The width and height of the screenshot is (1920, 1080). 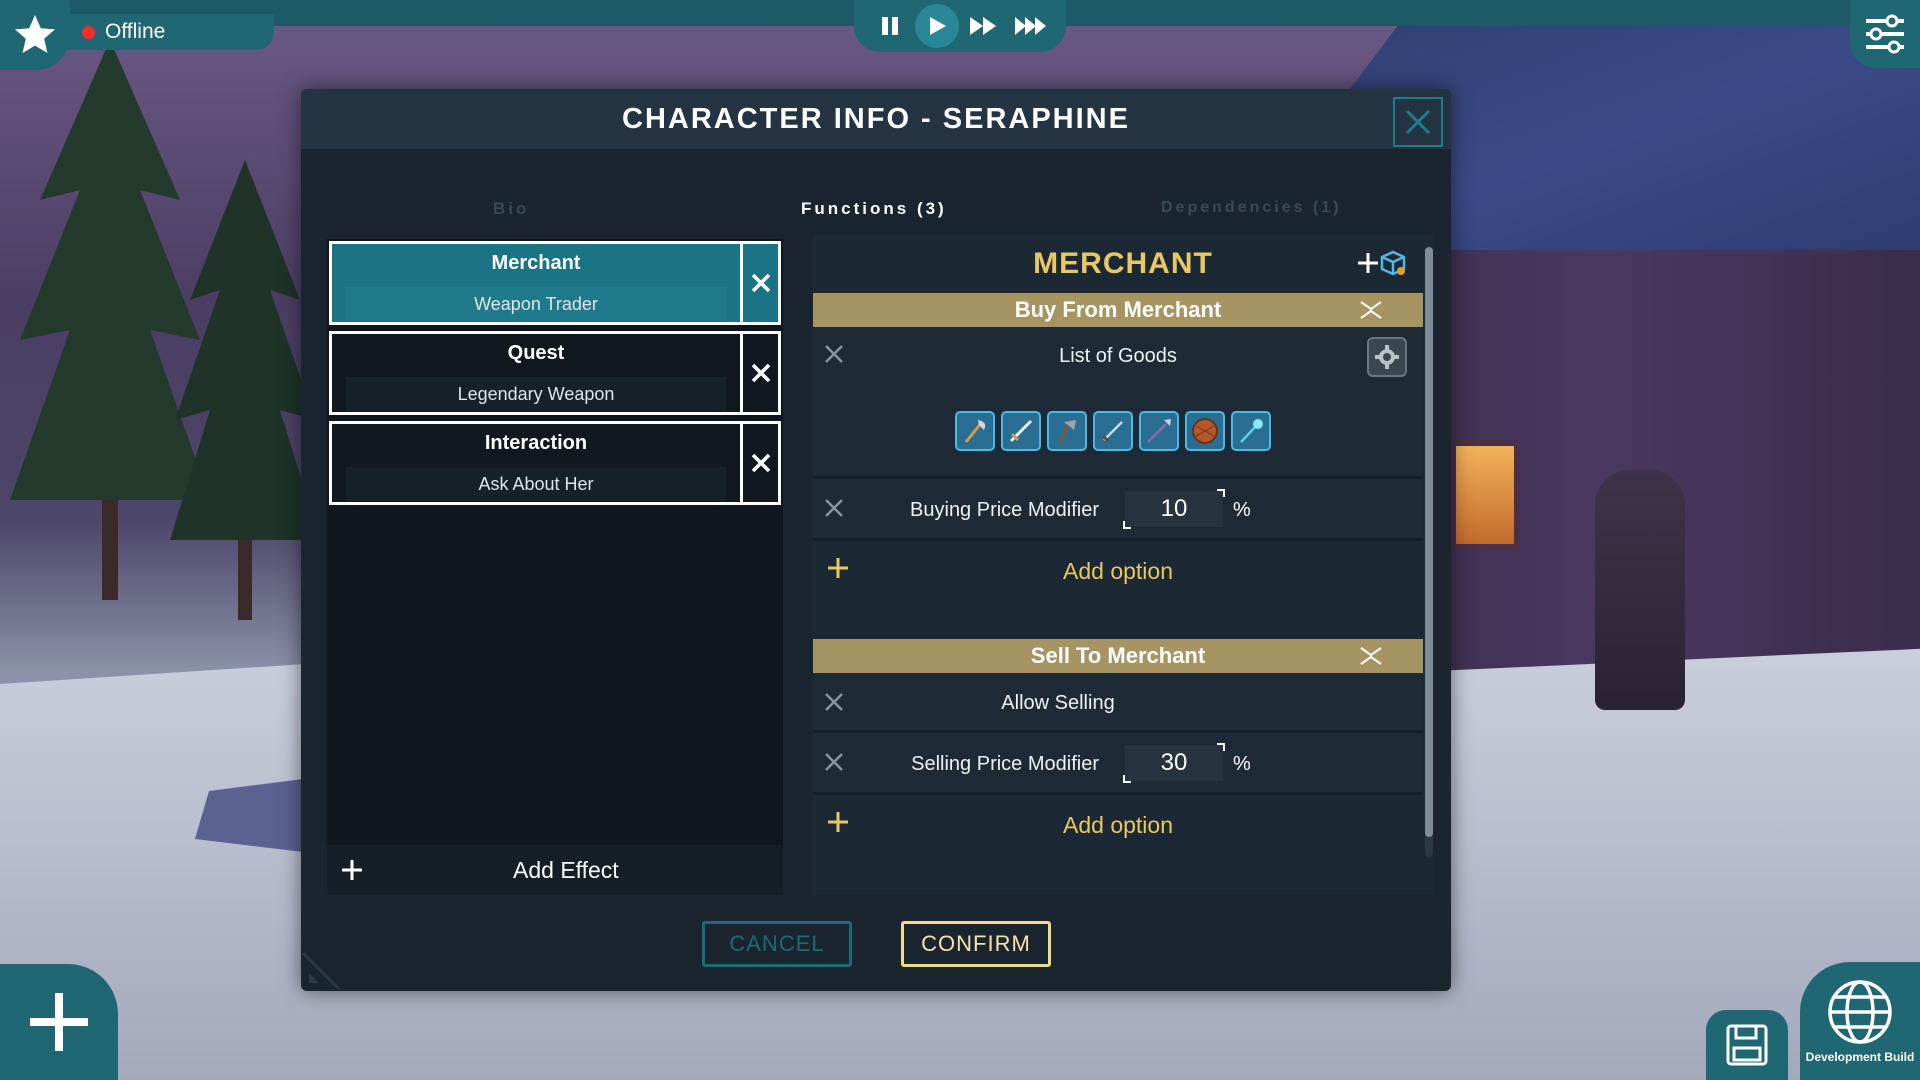 I want to click on good-spear, so click(x=1159, y=431).